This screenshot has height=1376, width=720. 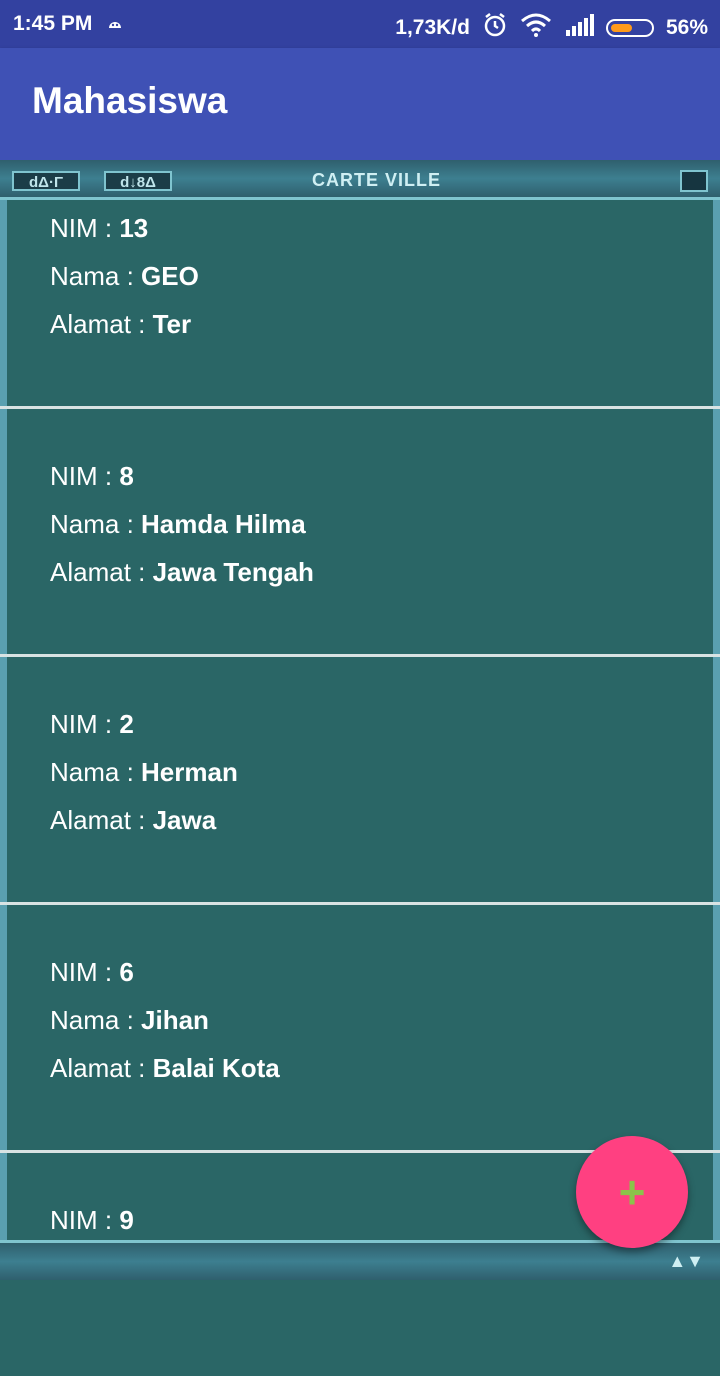 What do you see at coordinates (189, 772) in the screenshot?
I see `nama-field-value: Herman` at bounding box center [189, 772].